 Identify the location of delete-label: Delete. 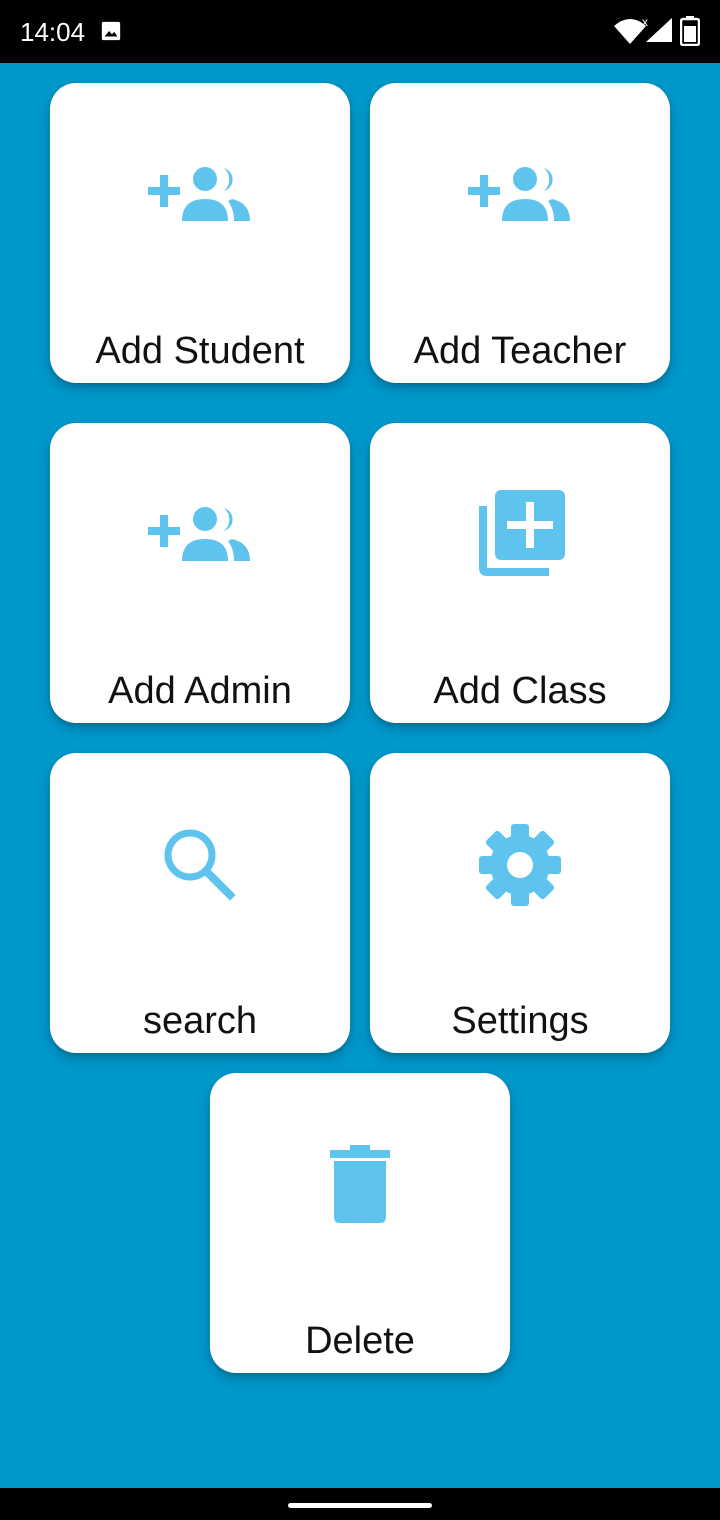
(360, 1341).